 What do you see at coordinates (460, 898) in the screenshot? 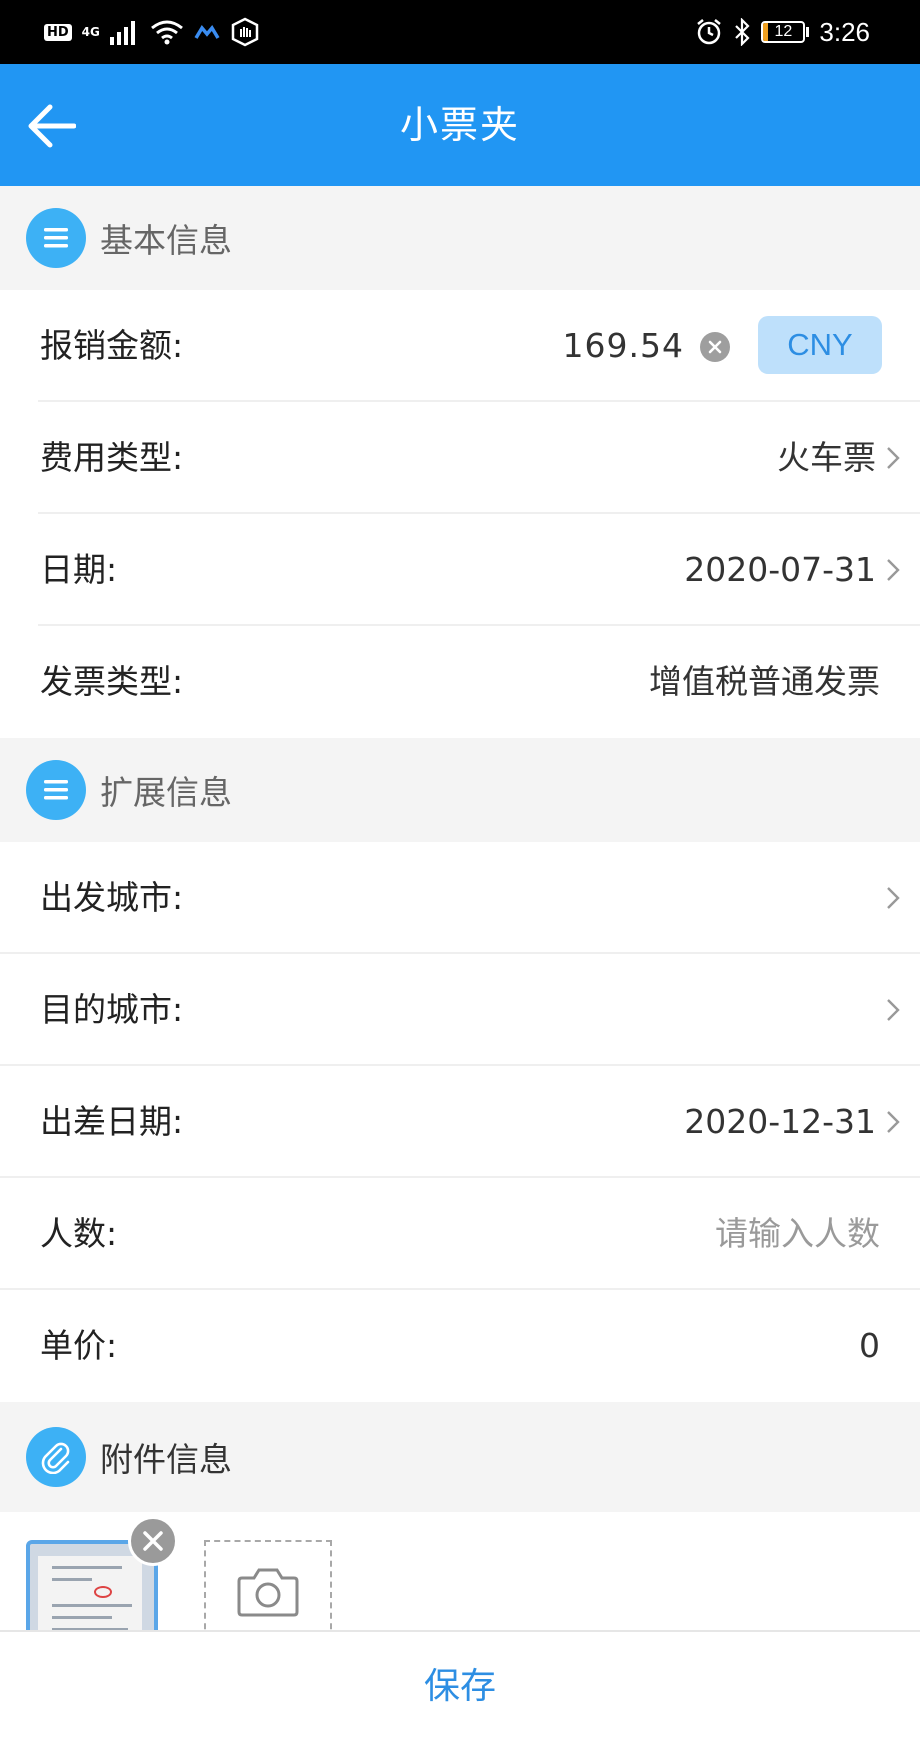
I see `departure-city-row: 出发城市:` at bounding box center [460, 898].